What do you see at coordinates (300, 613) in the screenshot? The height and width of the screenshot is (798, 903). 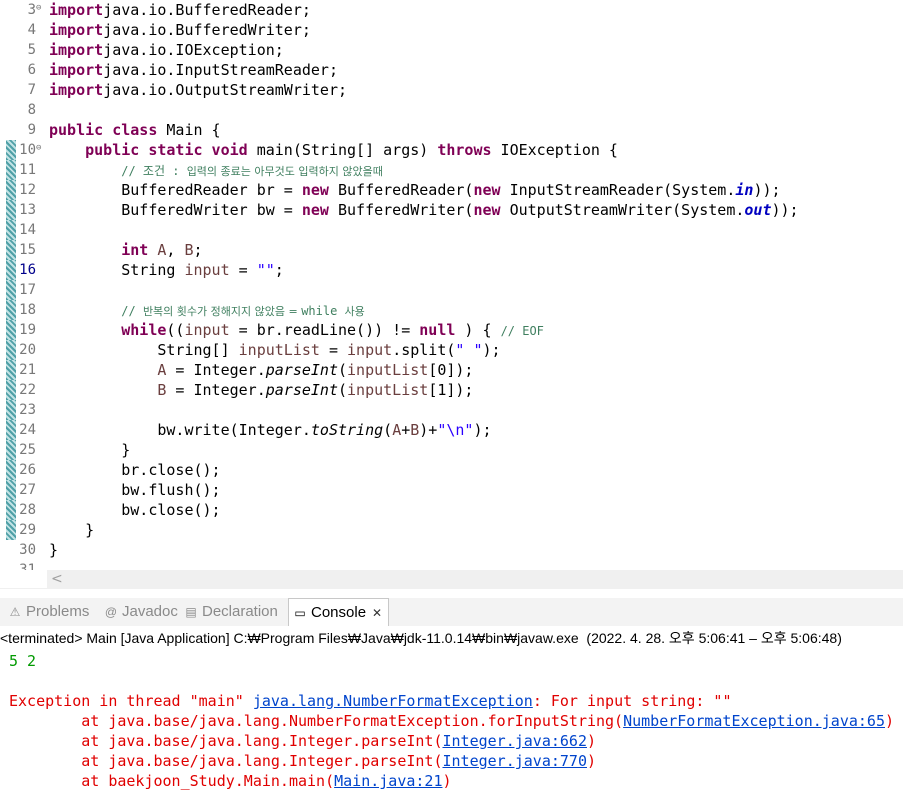 I see `console-icon: ▭` at bounding box center [300, 613].